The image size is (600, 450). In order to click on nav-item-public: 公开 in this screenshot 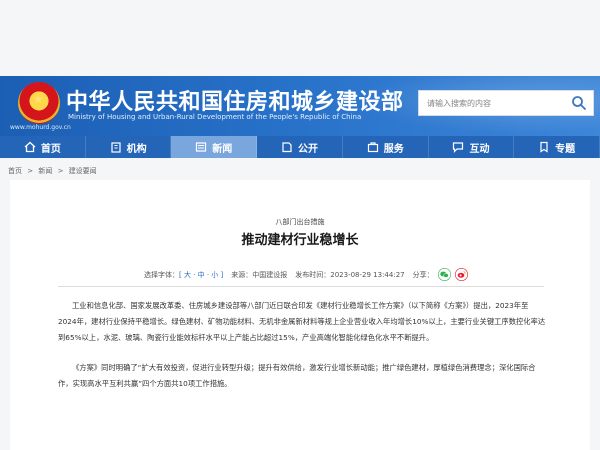, I will do `click(300, 147)`.